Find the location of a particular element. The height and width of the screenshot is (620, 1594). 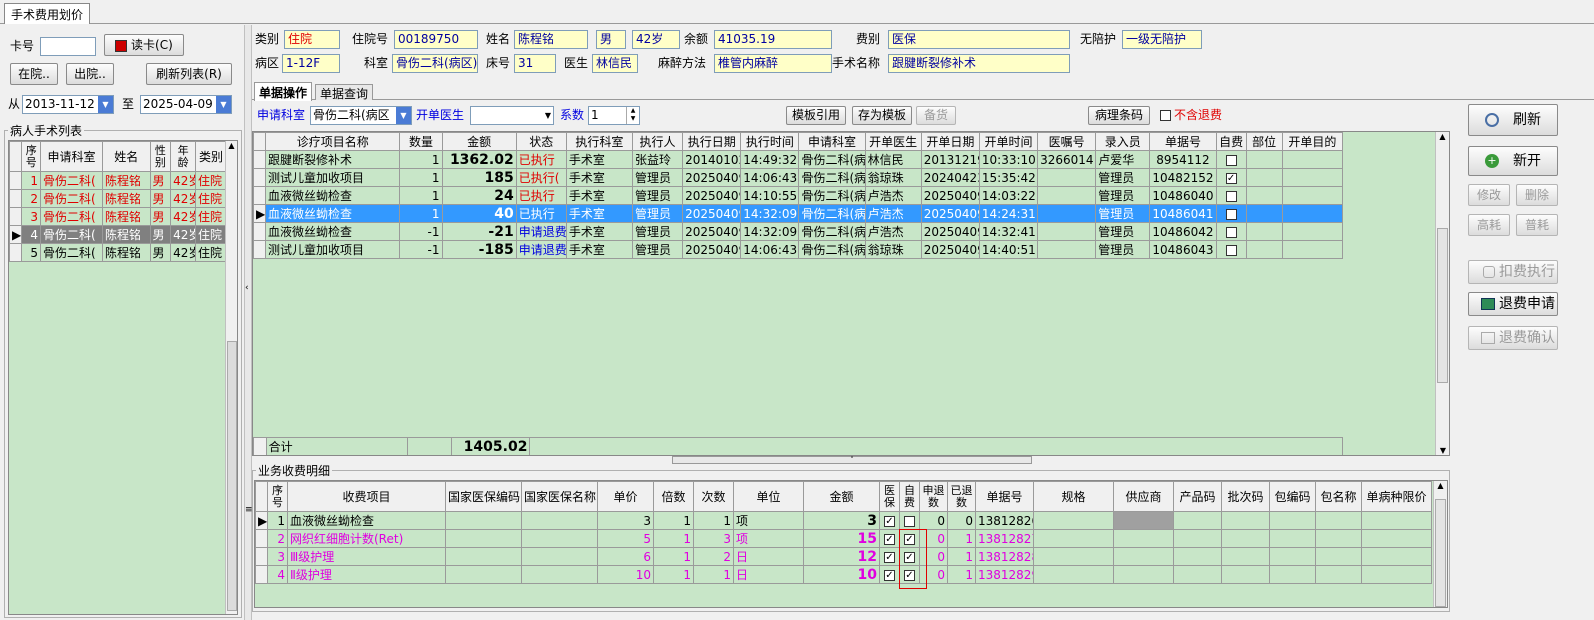

table-row: 4 Ⅱ级护理 10 1 1 日 10 ✓ ✓ 0 1 13812829 is located at coordinates (843, 574).